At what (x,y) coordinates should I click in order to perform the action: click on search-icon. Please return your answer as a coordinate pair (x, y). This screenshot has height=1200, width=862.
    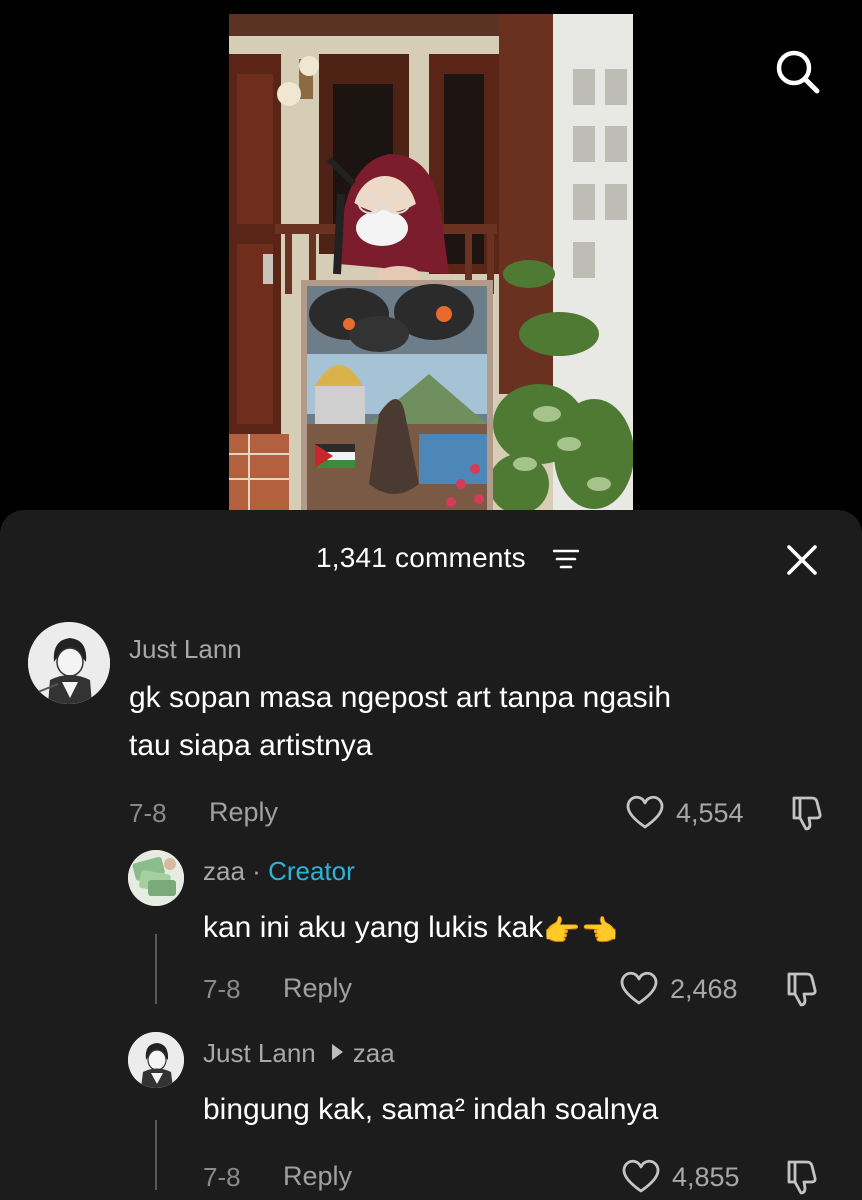
    Looking at the image, I should click on (798, 72).